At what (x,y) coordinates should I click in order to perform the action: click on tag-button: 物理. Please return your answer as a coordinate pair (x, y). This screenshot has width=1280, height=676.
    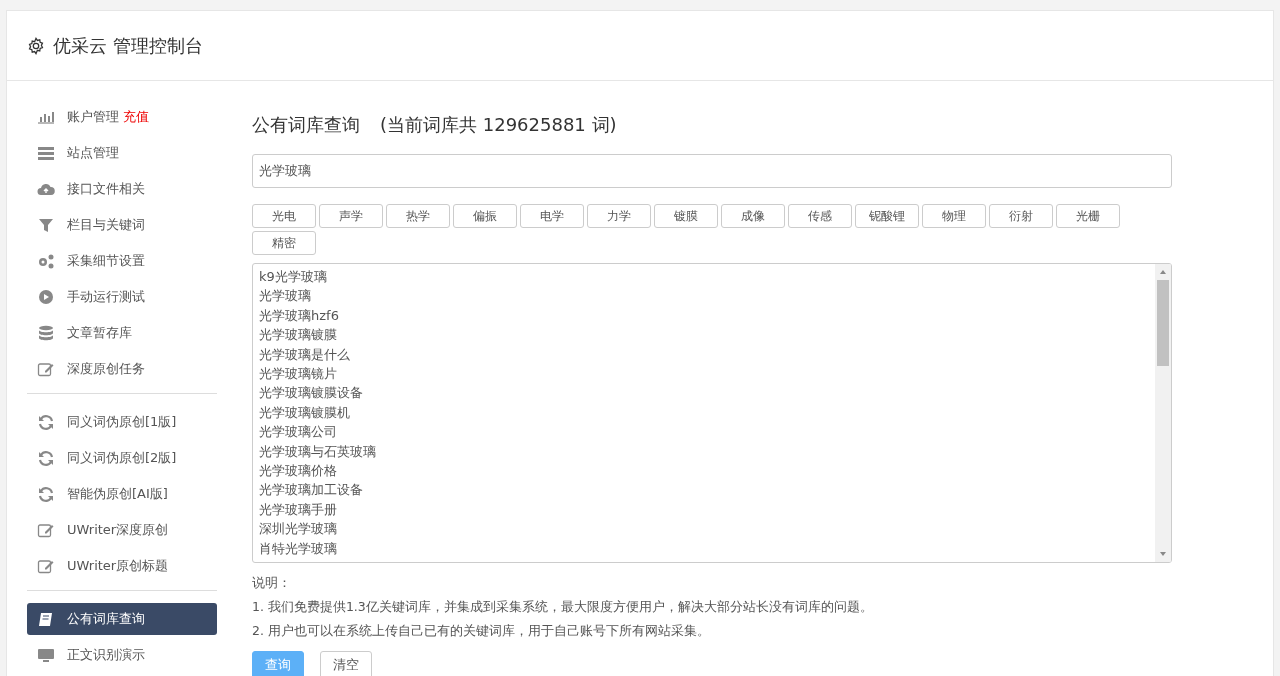
    Looking at the image, I should click on (954, 216).